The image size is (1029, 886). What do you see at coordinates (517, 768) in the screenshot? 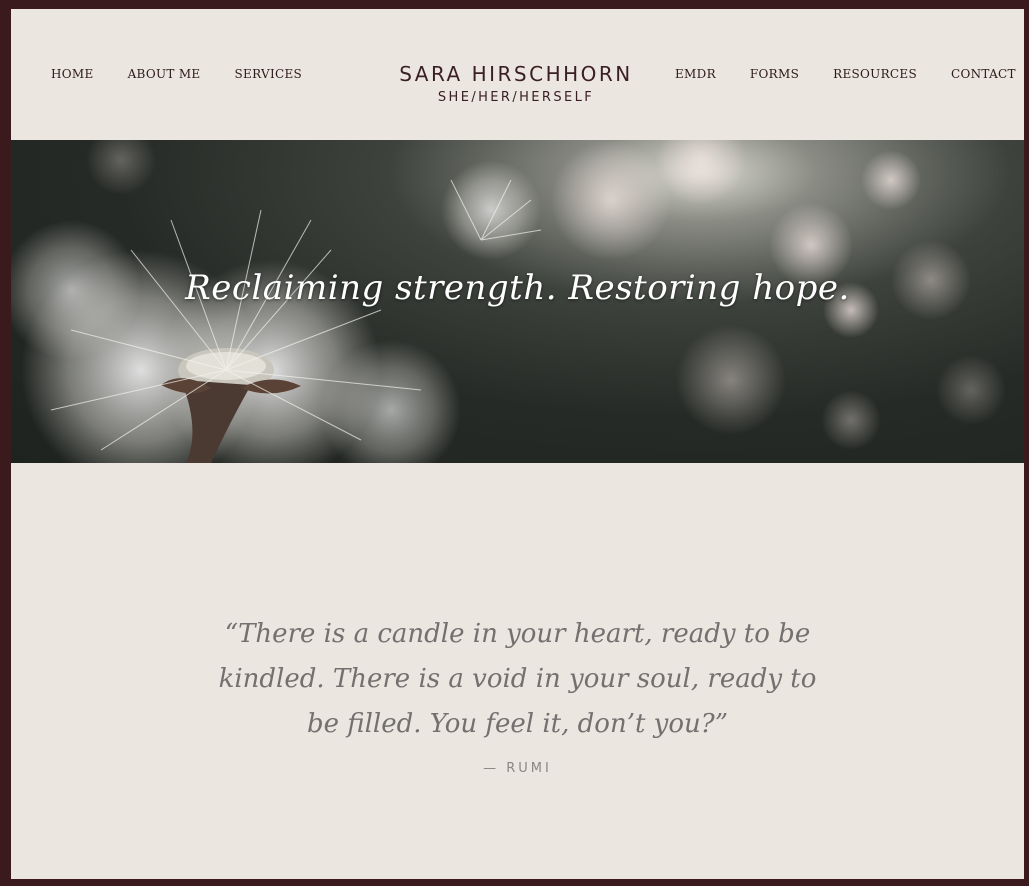
I see `quote-attribution: — RUMI` at bounding box center [517, 768].